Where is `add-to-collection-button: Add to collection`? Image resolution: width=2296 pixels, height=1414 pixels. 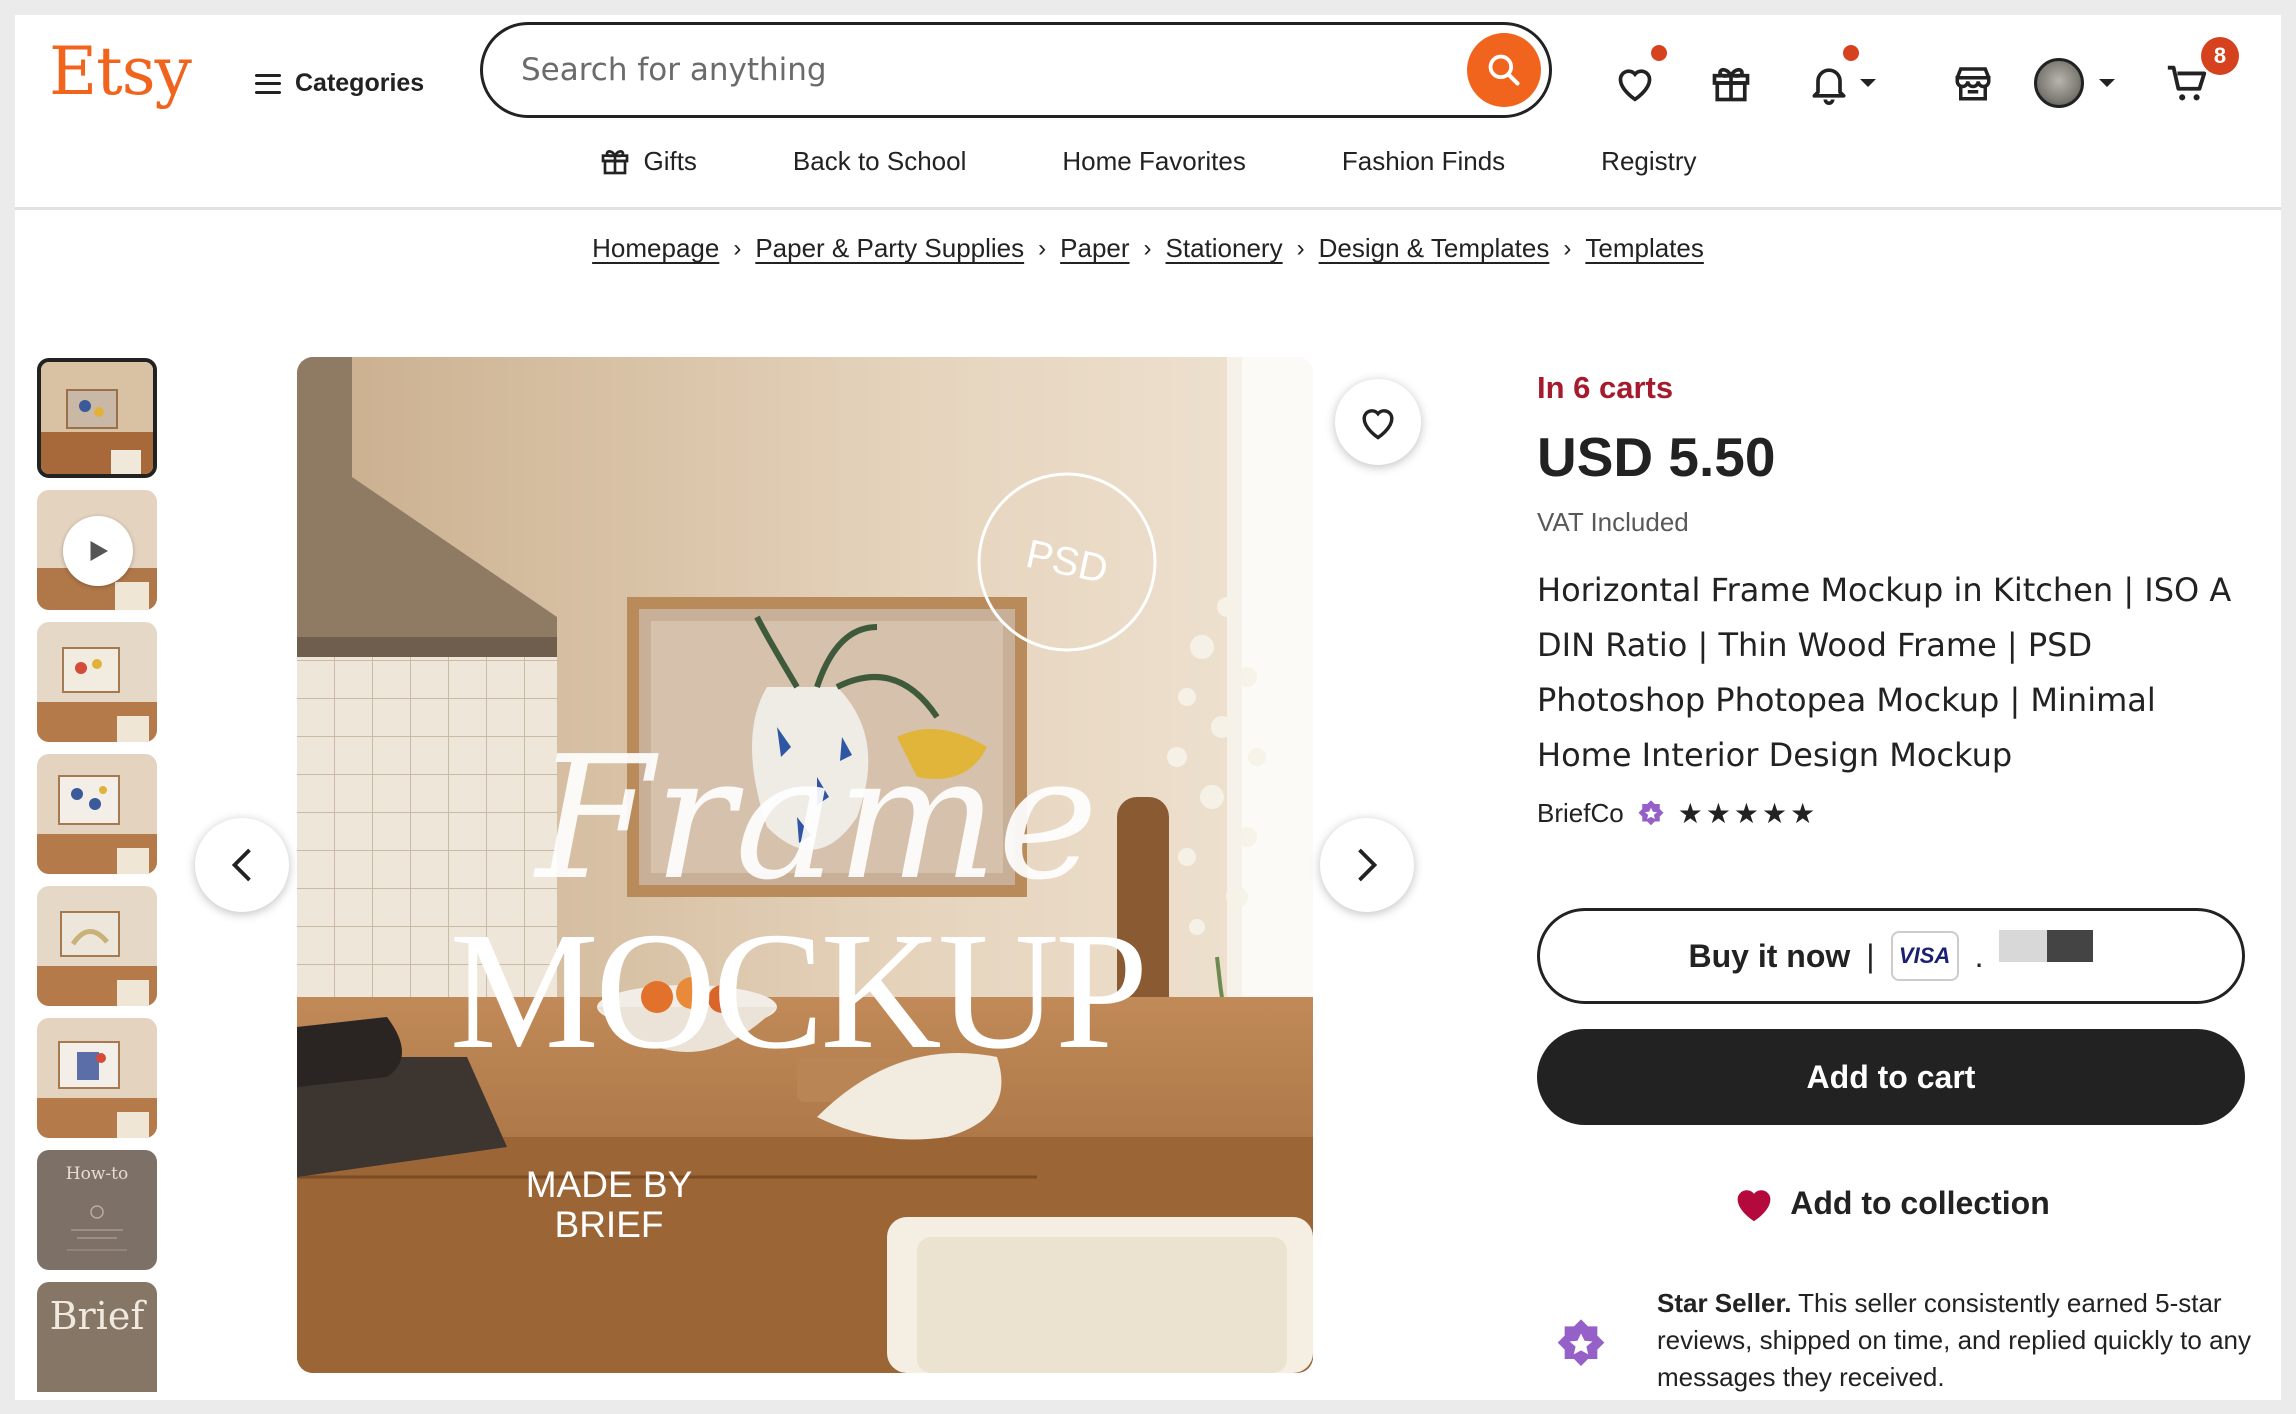 add-to-collection-button: Add to collection is located at coordinates (1891, 1203).